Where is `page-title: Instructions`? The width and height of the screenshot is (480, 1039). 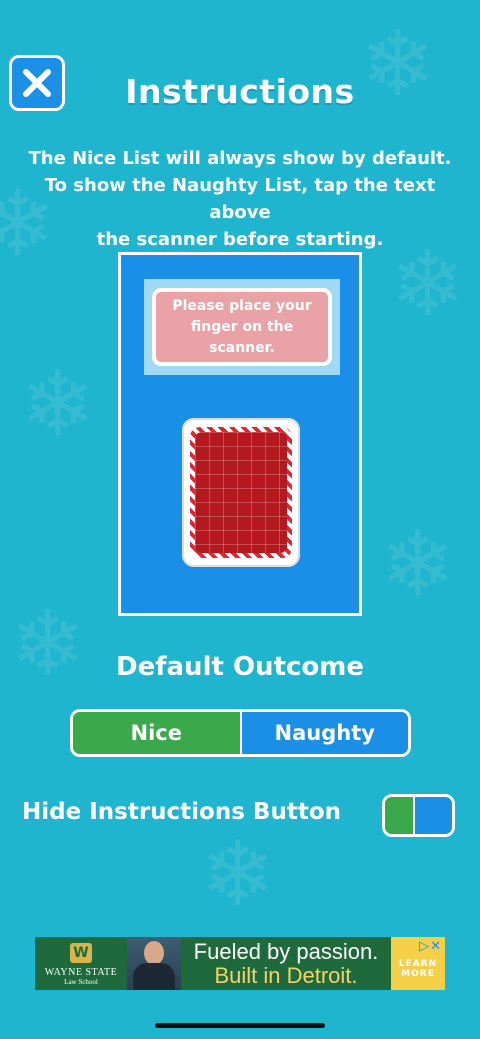
page-title: Instructions is located at coordinates (240, 91).